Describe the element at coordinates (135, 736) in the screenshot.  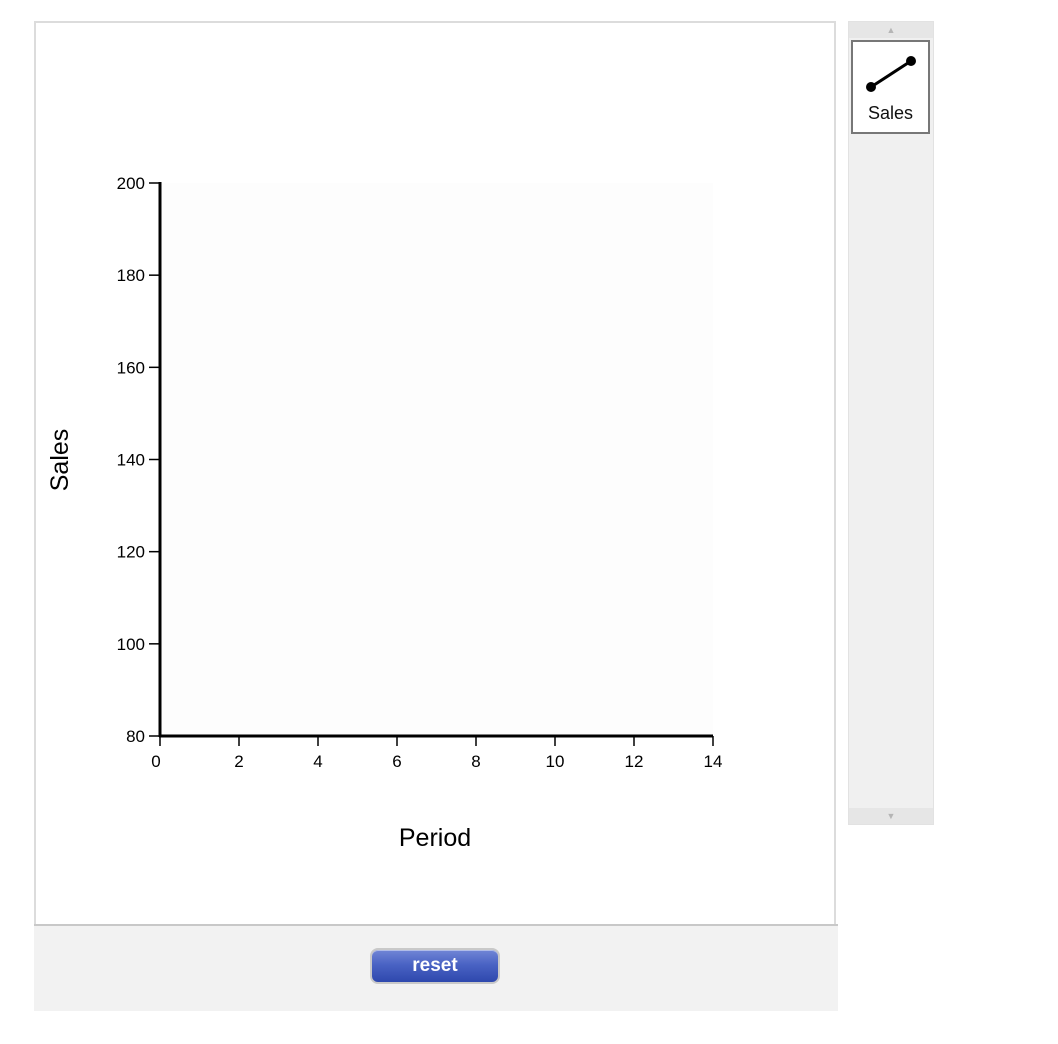
I see `y-tick-label: 80` at that location.